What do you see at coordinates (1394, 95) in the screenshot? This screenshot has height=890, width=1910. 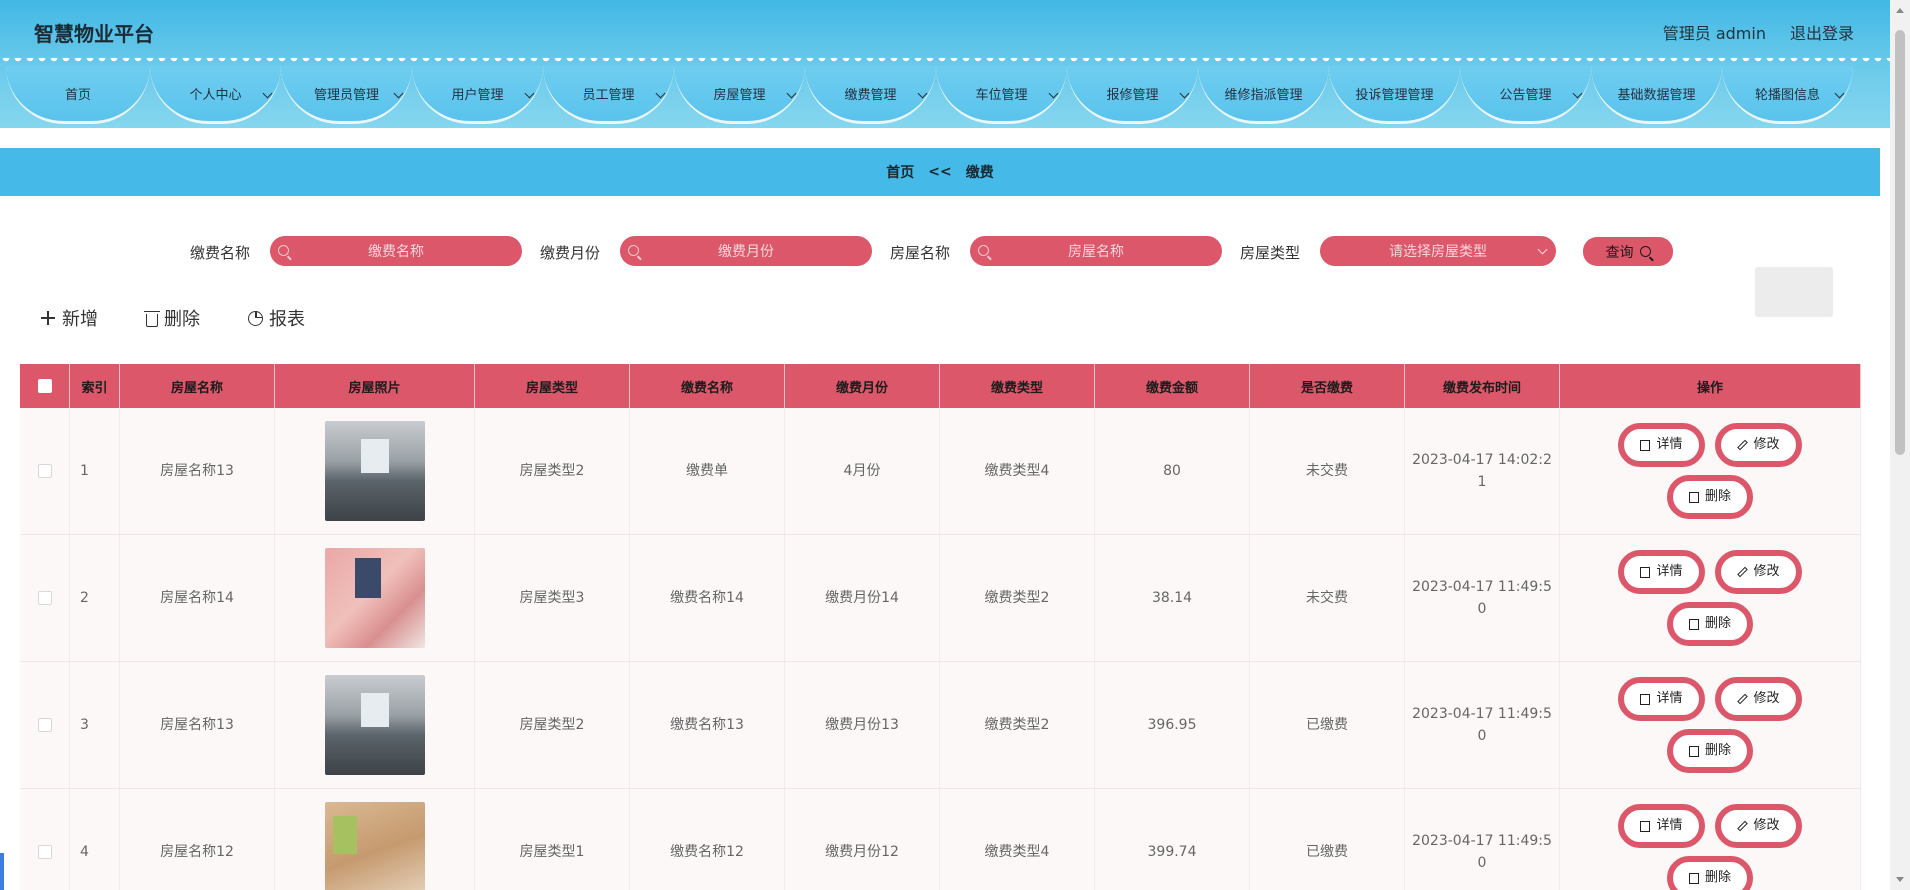 I see `nav-item-complaints: 投诉管理管理` at bounding box center [1394, 95].